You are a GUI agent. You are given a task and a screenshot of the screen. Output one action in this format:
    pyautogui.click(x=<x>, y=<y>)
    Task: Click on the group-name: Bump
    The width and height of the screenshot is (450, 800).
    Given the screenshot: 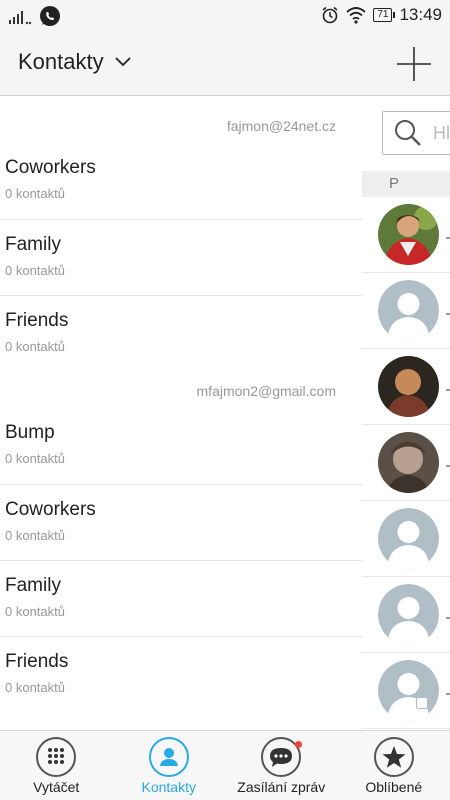 What is the action you would take?
    pyautogui.click(x=30, y=432)
    